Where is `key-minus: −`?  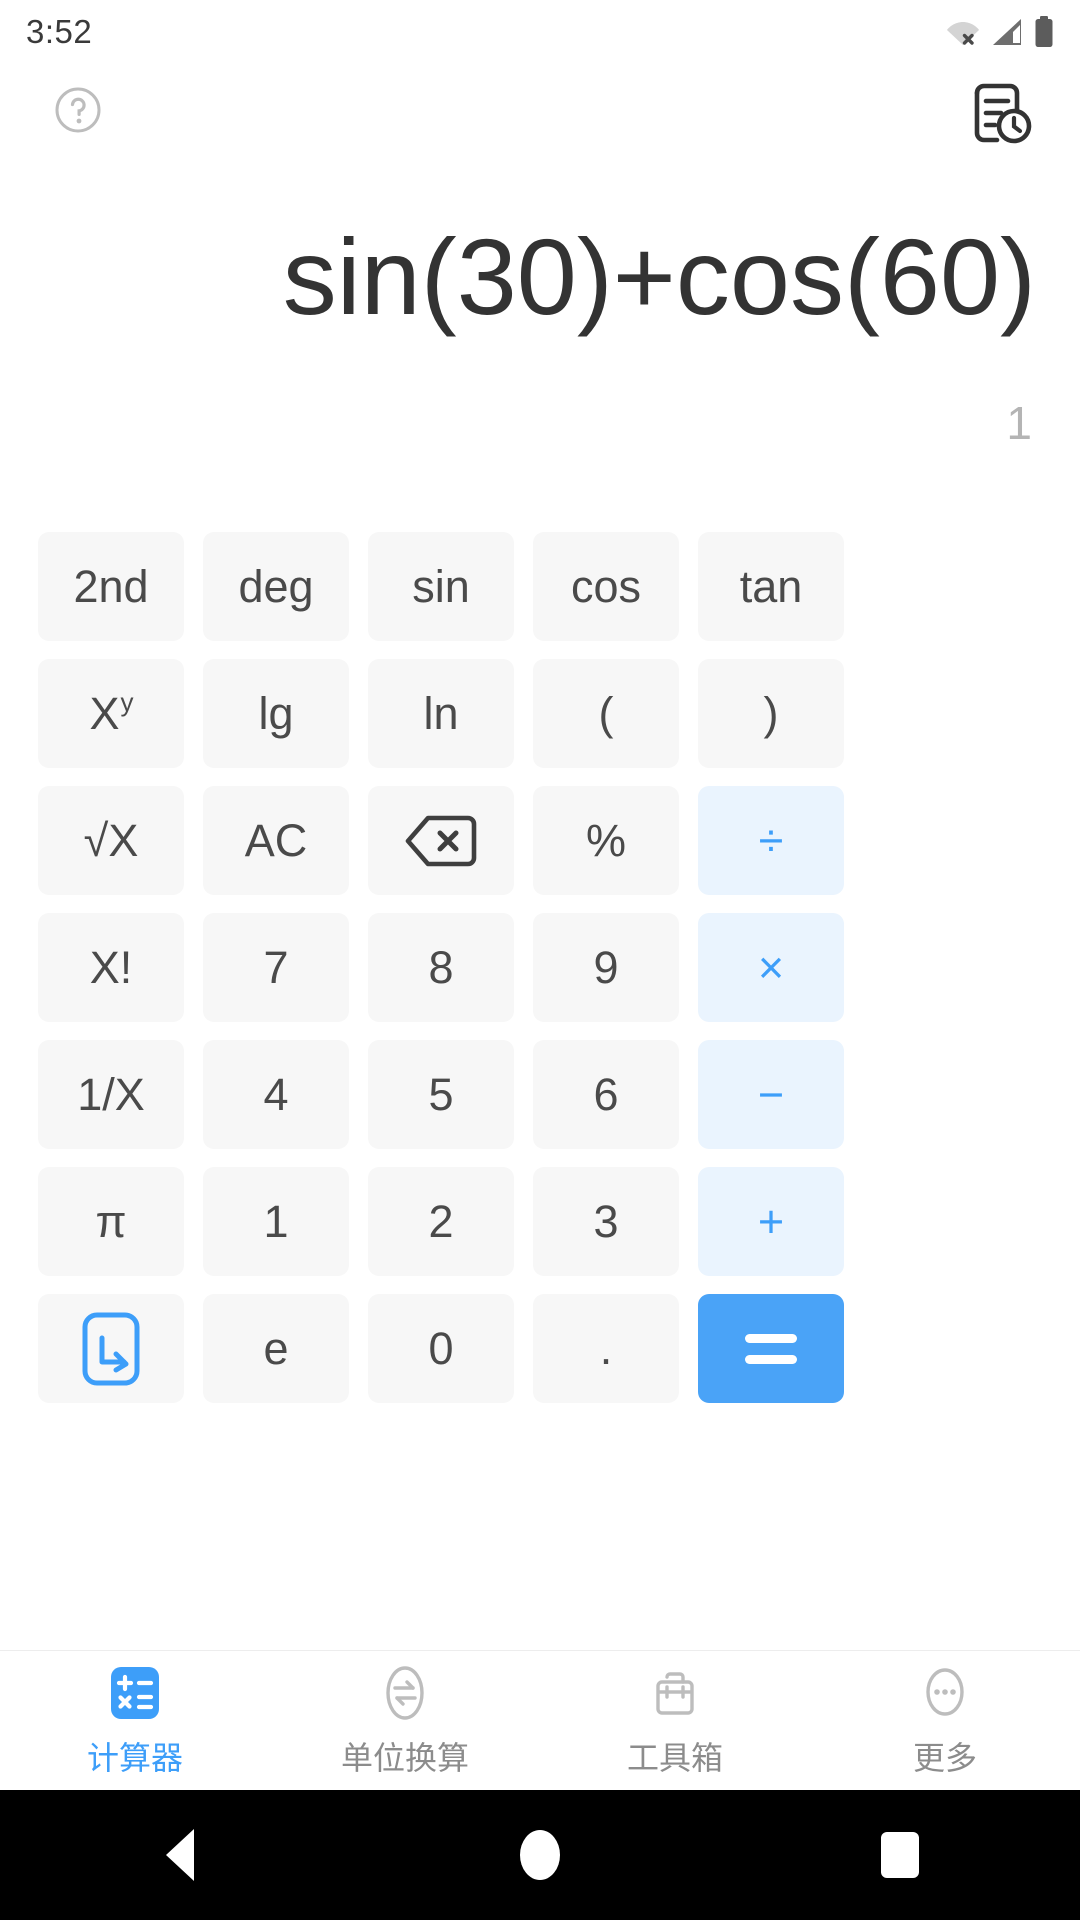 key-minus: − is located at coordinates (771, 1094).